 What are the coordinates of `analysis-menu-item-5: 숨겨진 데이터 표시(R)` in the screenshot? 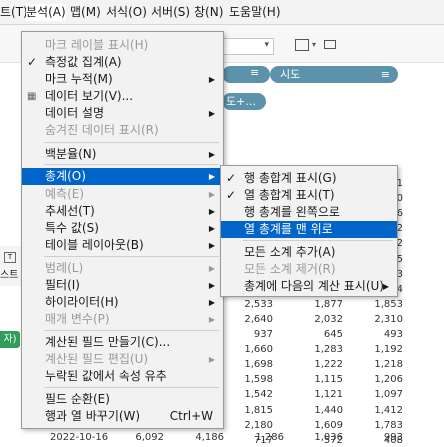 It's located at (122, 130).